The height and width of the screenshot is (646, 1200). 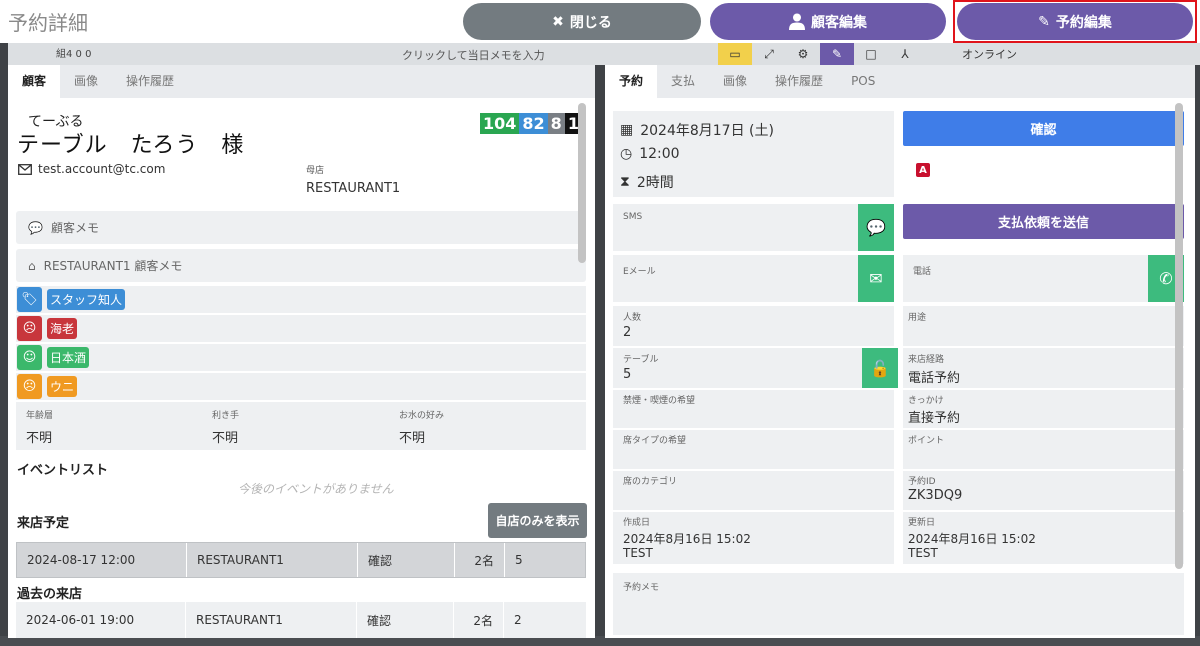 What do you see at coordinates (1043, 278) in the screenshot?
I see `phone-field` at bounding box center [1043, 278].